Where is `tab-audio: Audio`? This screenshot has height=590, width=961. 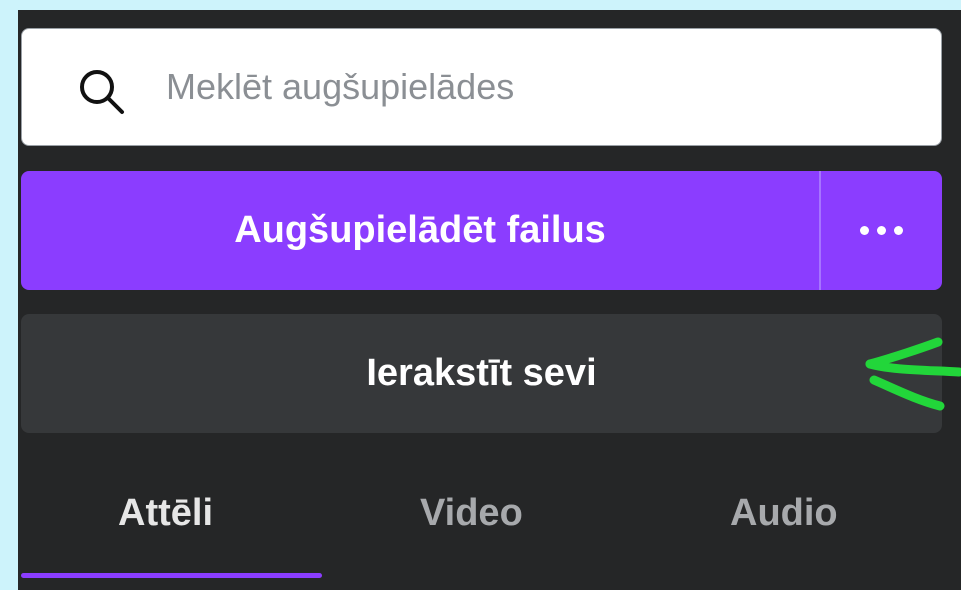
tab-audio: Audio is located at coordinates (784, 513).